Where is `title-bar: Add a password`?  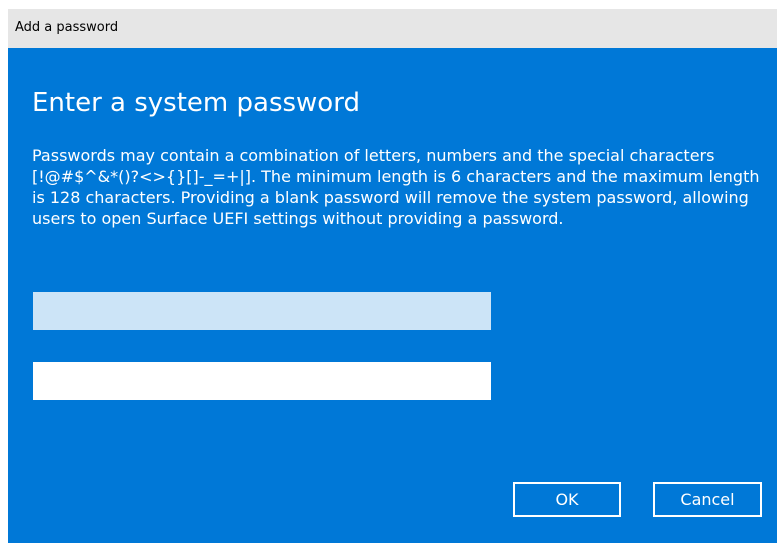
title-bar: Add a password is located at coordinates (392, 28).